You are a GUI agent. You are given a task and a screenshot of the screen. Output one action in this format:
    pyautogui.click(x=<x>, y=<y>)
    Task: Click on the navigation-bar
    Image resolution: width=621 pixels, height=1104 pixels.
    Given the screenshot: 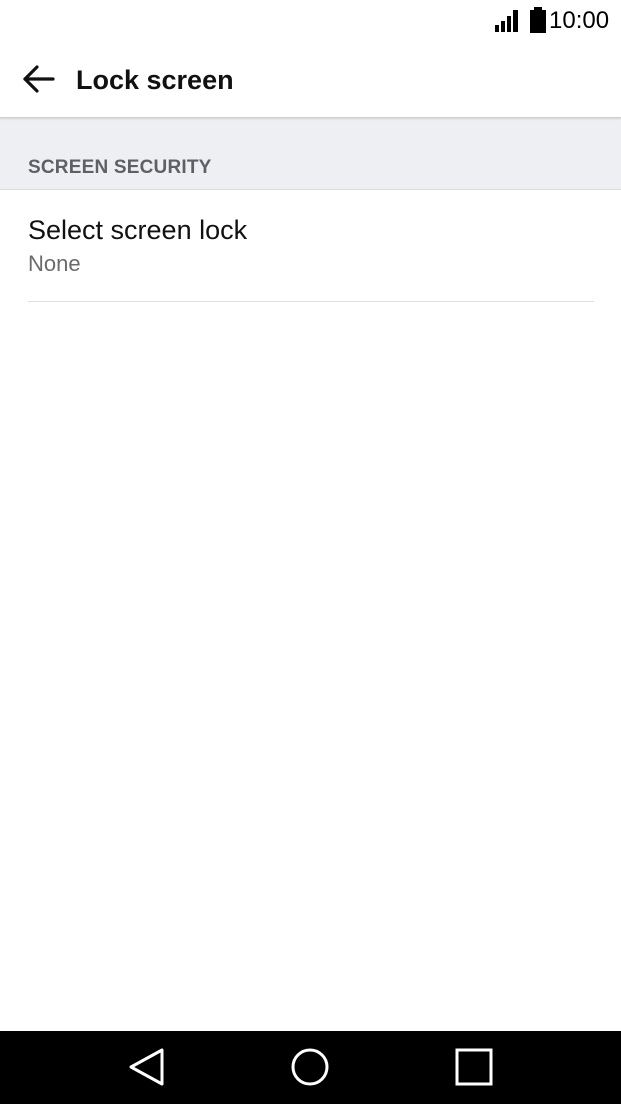 What is the action you would take?
    pyautogui.click(x=310, y=1067)
    